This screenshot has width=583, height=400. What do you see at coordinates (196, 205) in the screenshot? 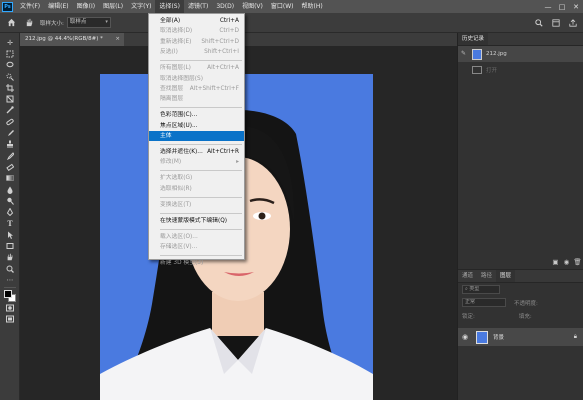
I see `select-menu-item: 变换选区(T)` at bounding box center [196, 205].